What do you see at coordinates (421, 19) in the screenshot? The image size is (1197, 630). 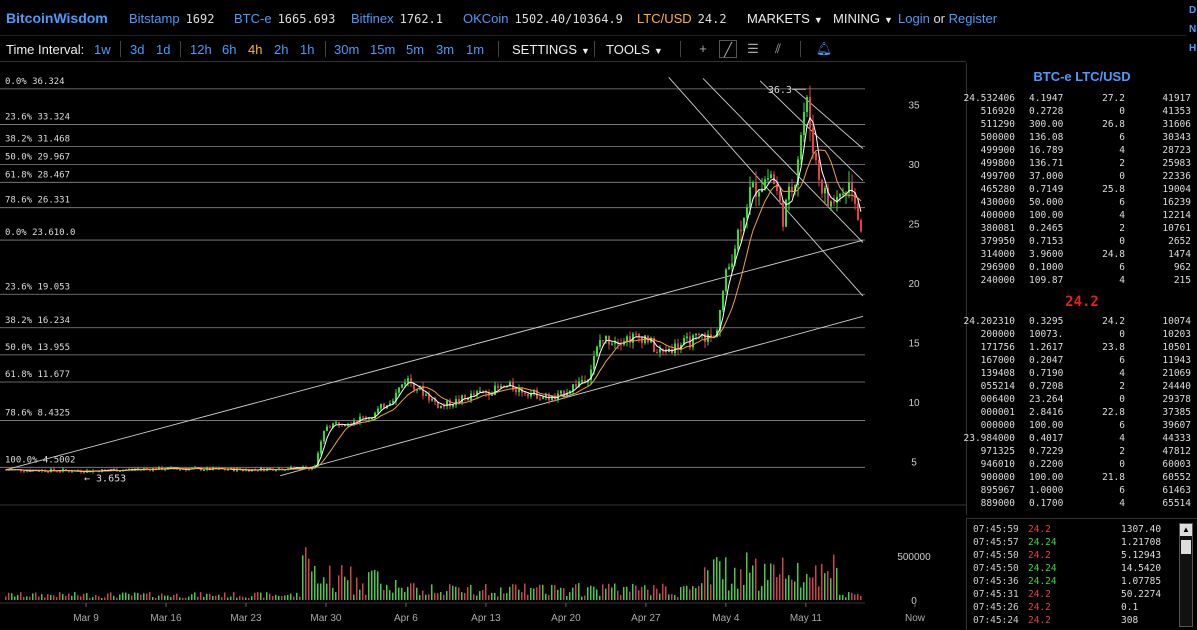 I see `exchange-price: 1762.1` at bounding box center [421, 19].